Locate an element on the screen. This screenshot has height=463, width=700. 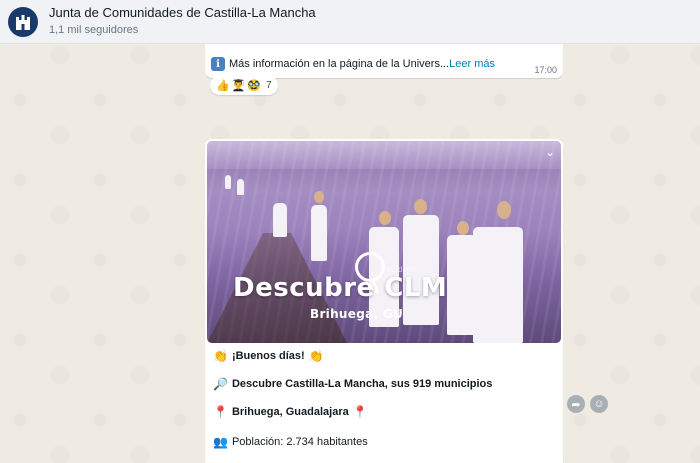
greeting-text: ¡Buenos días! is located at coordinates (268, 356).